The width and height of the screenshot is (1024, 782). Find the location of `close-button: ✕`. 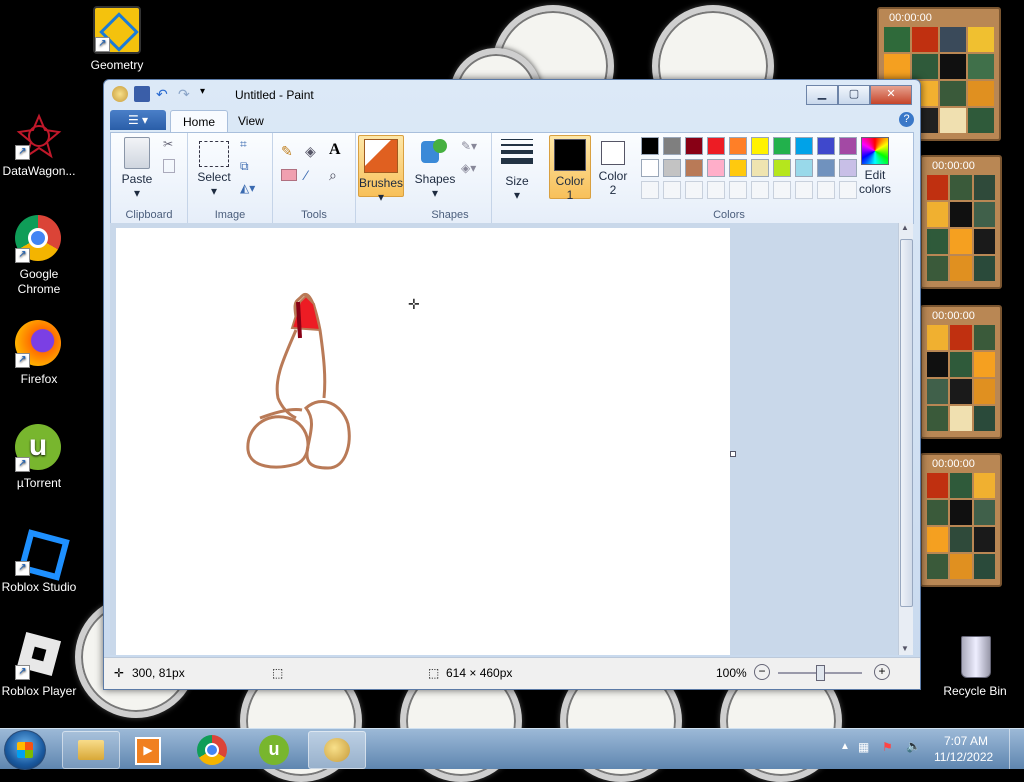

close-button: ✕ is located at coordinates (891, 95).